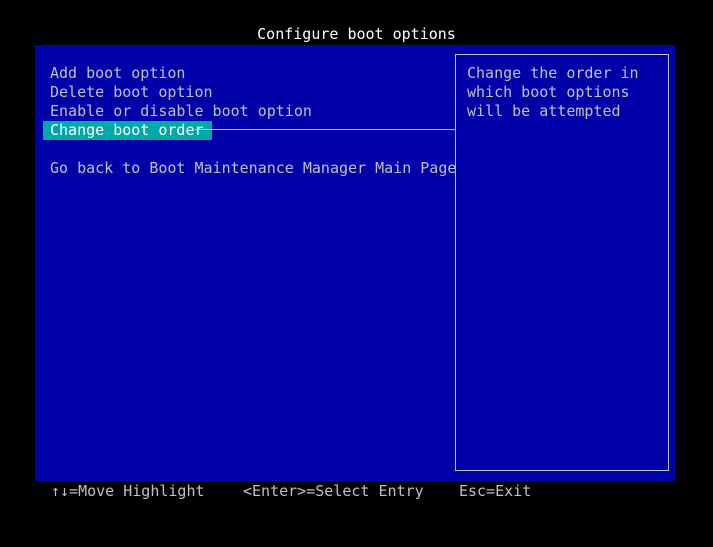 Image resolution: width=713 pixels, height=547 pixels. What do you see at coordinates (495, 491) in the screenshot?
I see `footer-exit-hint: Esc=Exit` at bounding box center [495, 491].